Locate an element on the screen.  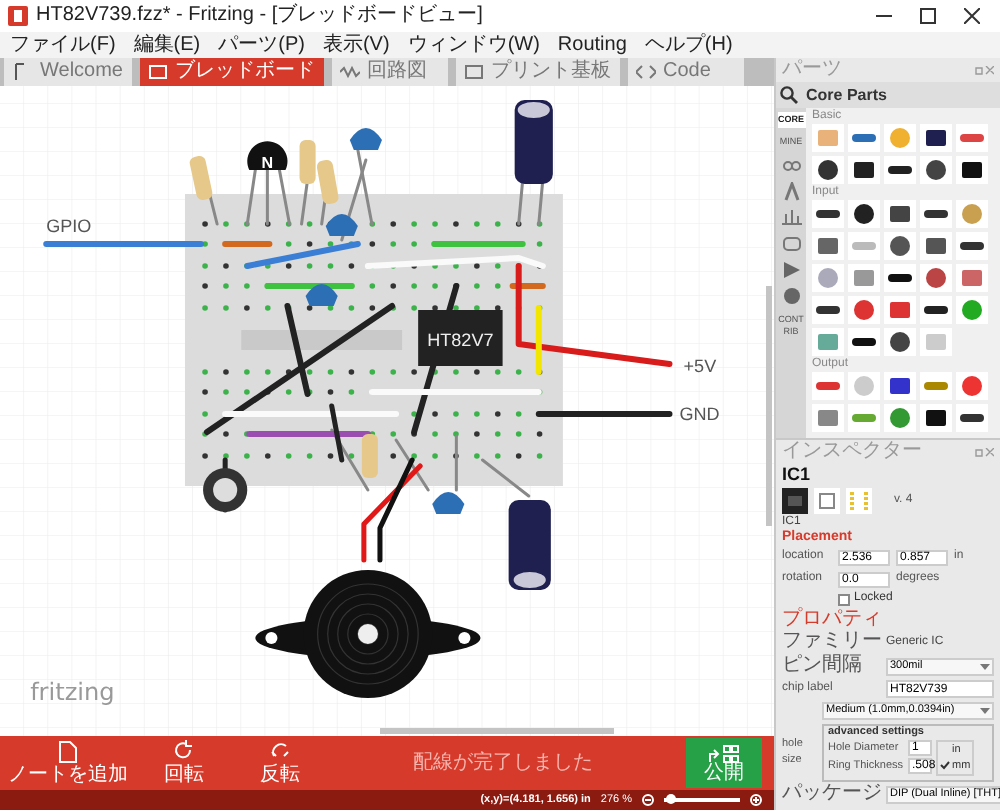
tab: プリント基板 is located at coordinates (537, 72).